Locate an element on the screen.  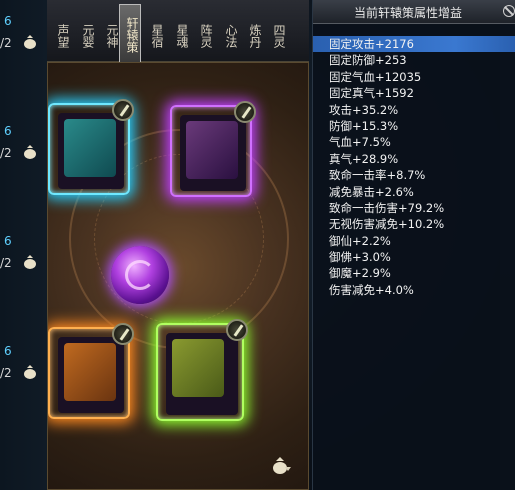
center-orb-icon is located at coordinates (140, 275).